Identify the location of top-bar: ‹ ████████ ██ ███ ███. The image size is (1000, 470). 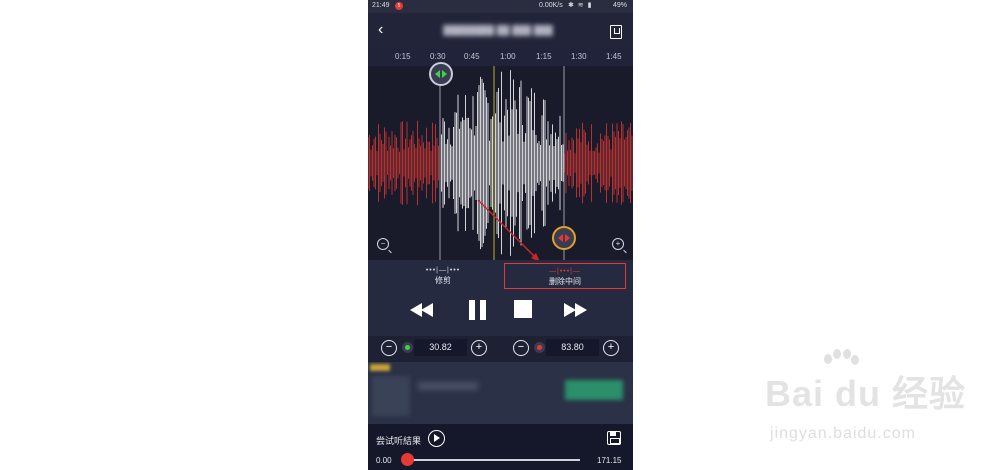
(500, 30).